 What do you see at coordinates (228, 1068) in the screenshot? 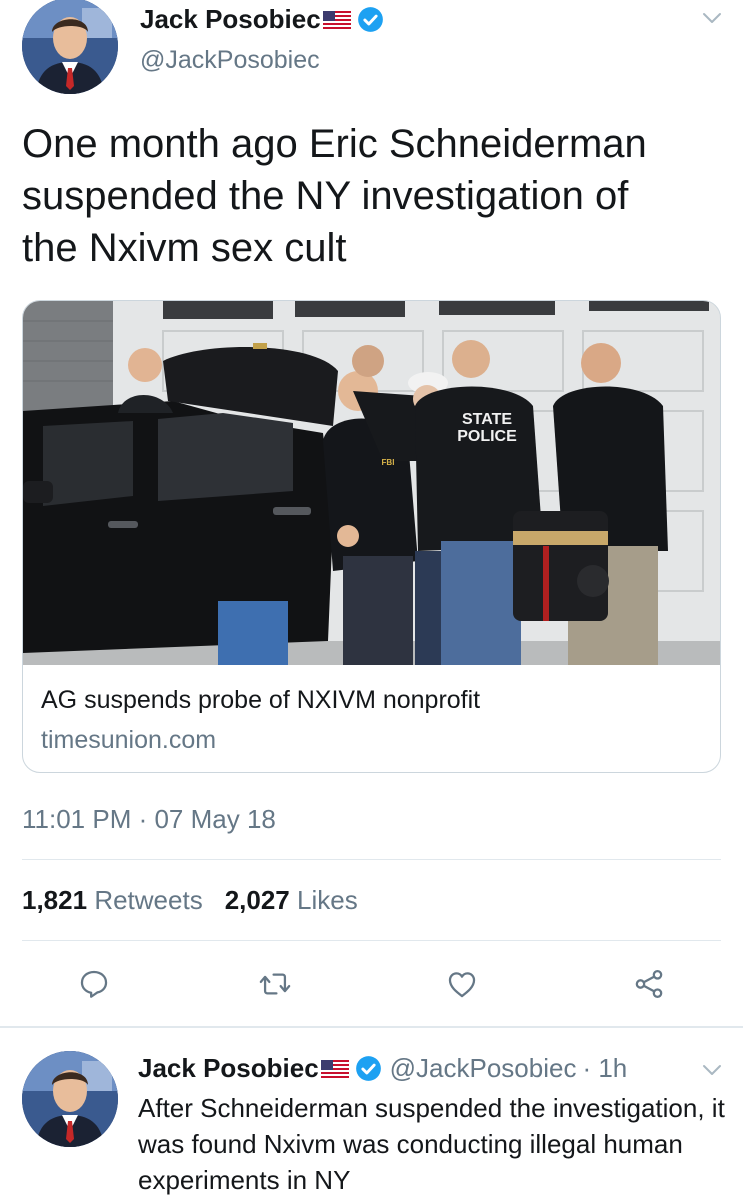
I see `reply-author-display-name: Jack Posobiec` at bounding box center [228, 1068].